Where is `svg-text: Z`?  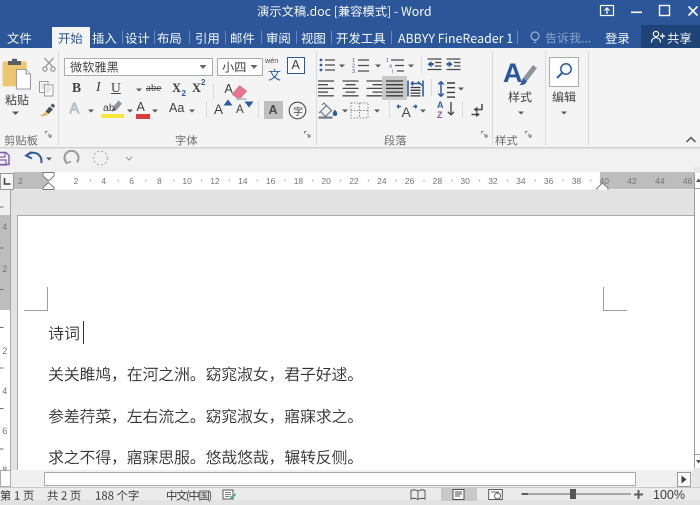 svg-text: Z is located at coordinates (440, 114).